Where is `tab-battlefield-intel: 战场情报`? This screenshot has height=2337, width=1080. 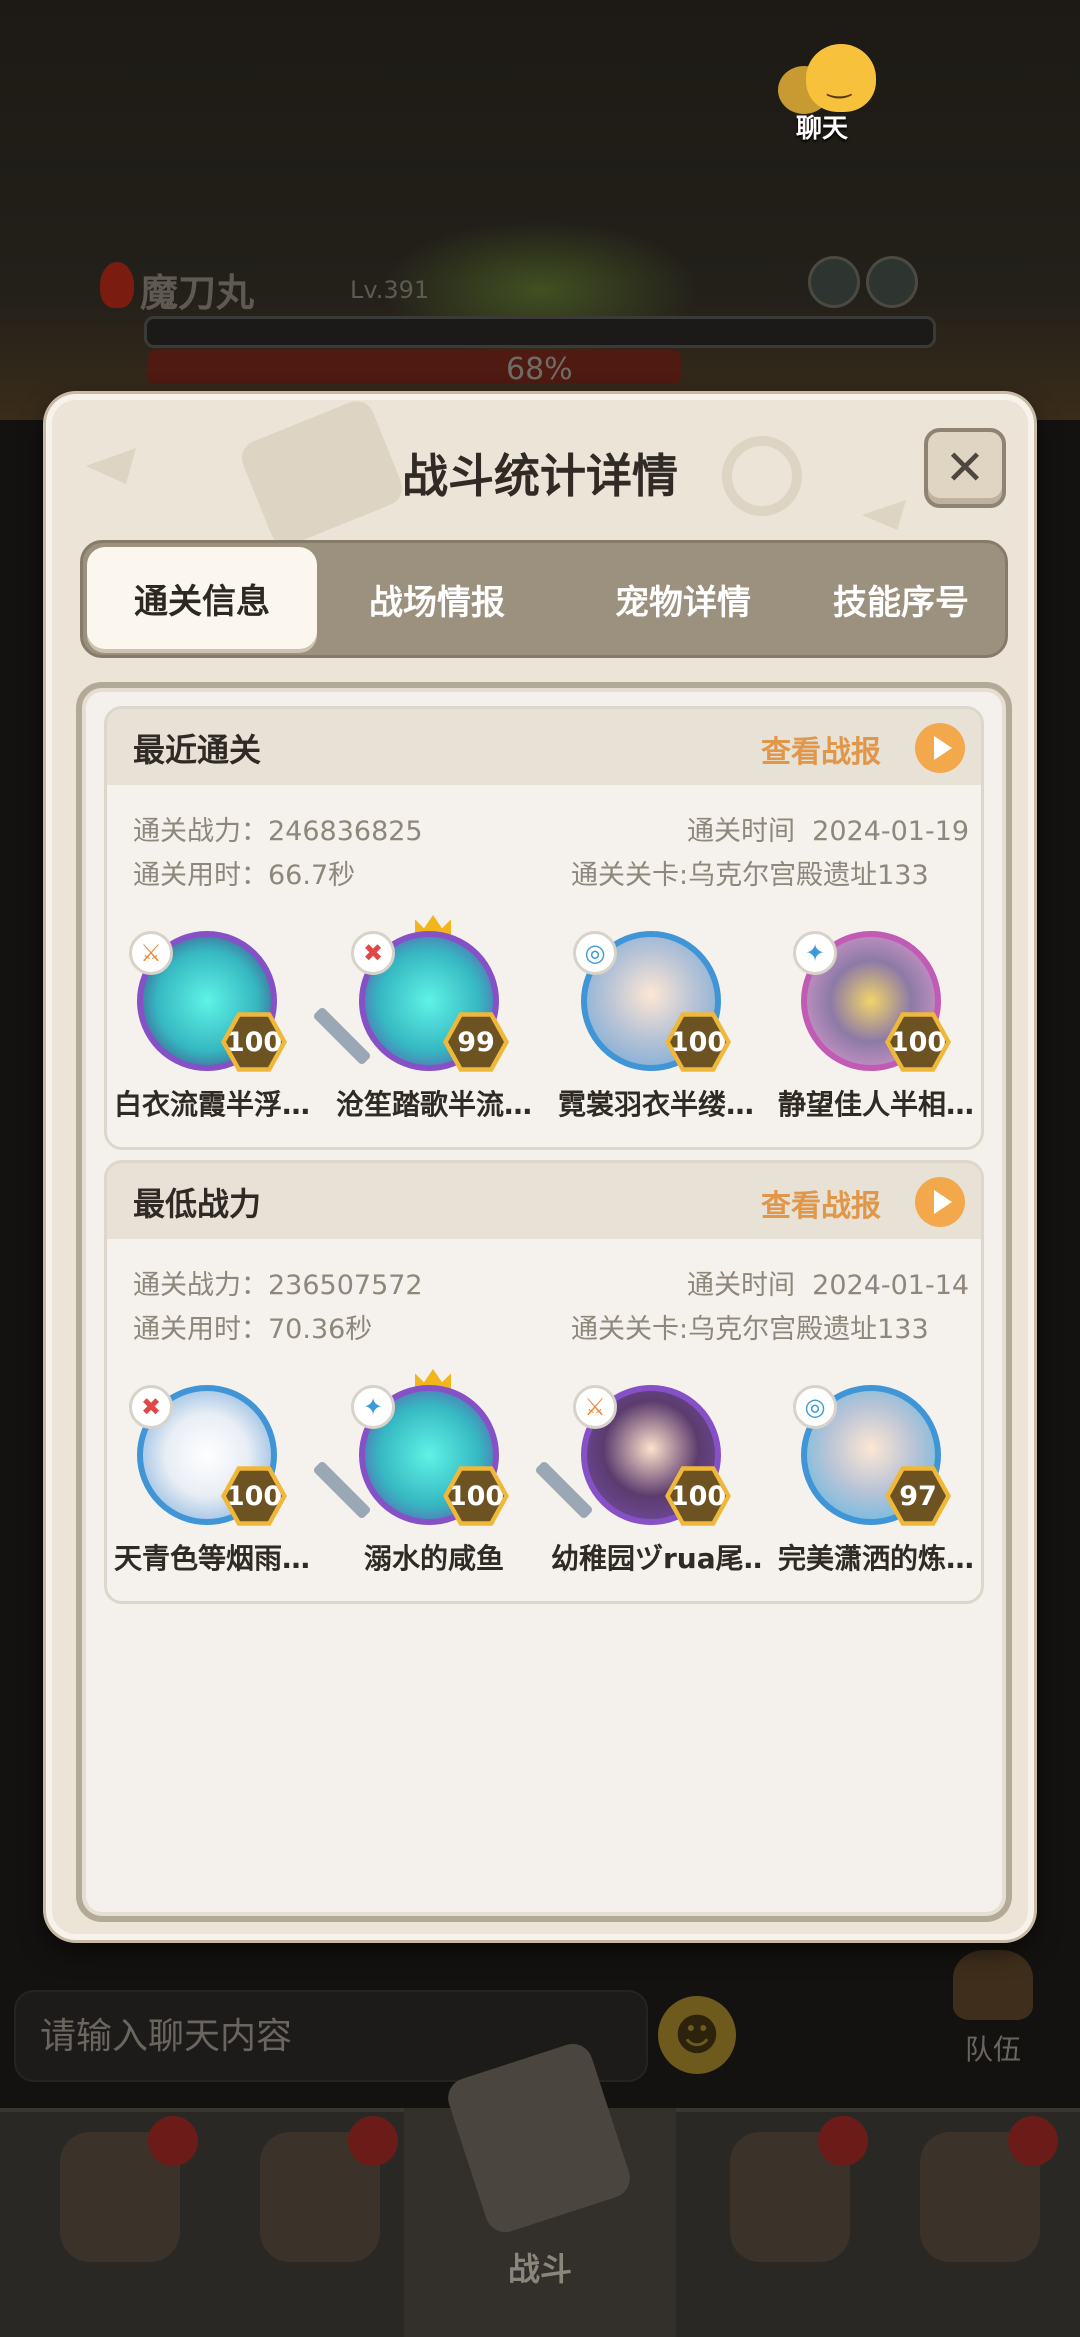 tab-battlefield-intel: 战场情报 is located at coordinates (437, 599).